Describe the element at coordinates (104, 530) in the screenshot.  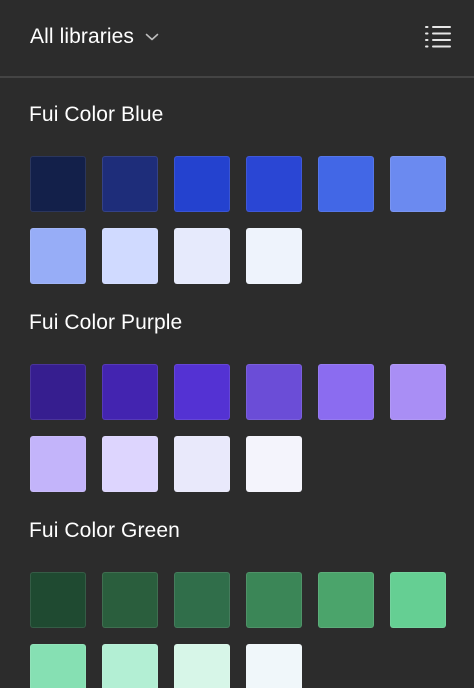
I see `section-title-green: Fui Color Green` at that location.